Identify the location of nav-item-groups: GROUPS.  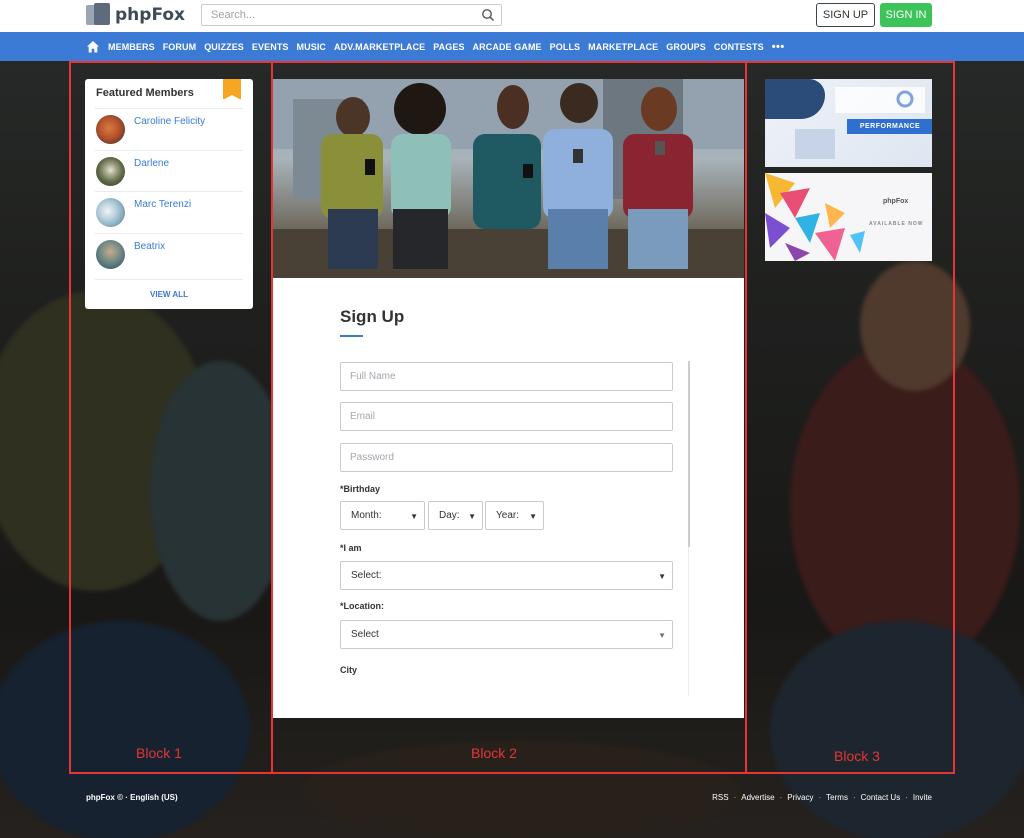
(686, 47).